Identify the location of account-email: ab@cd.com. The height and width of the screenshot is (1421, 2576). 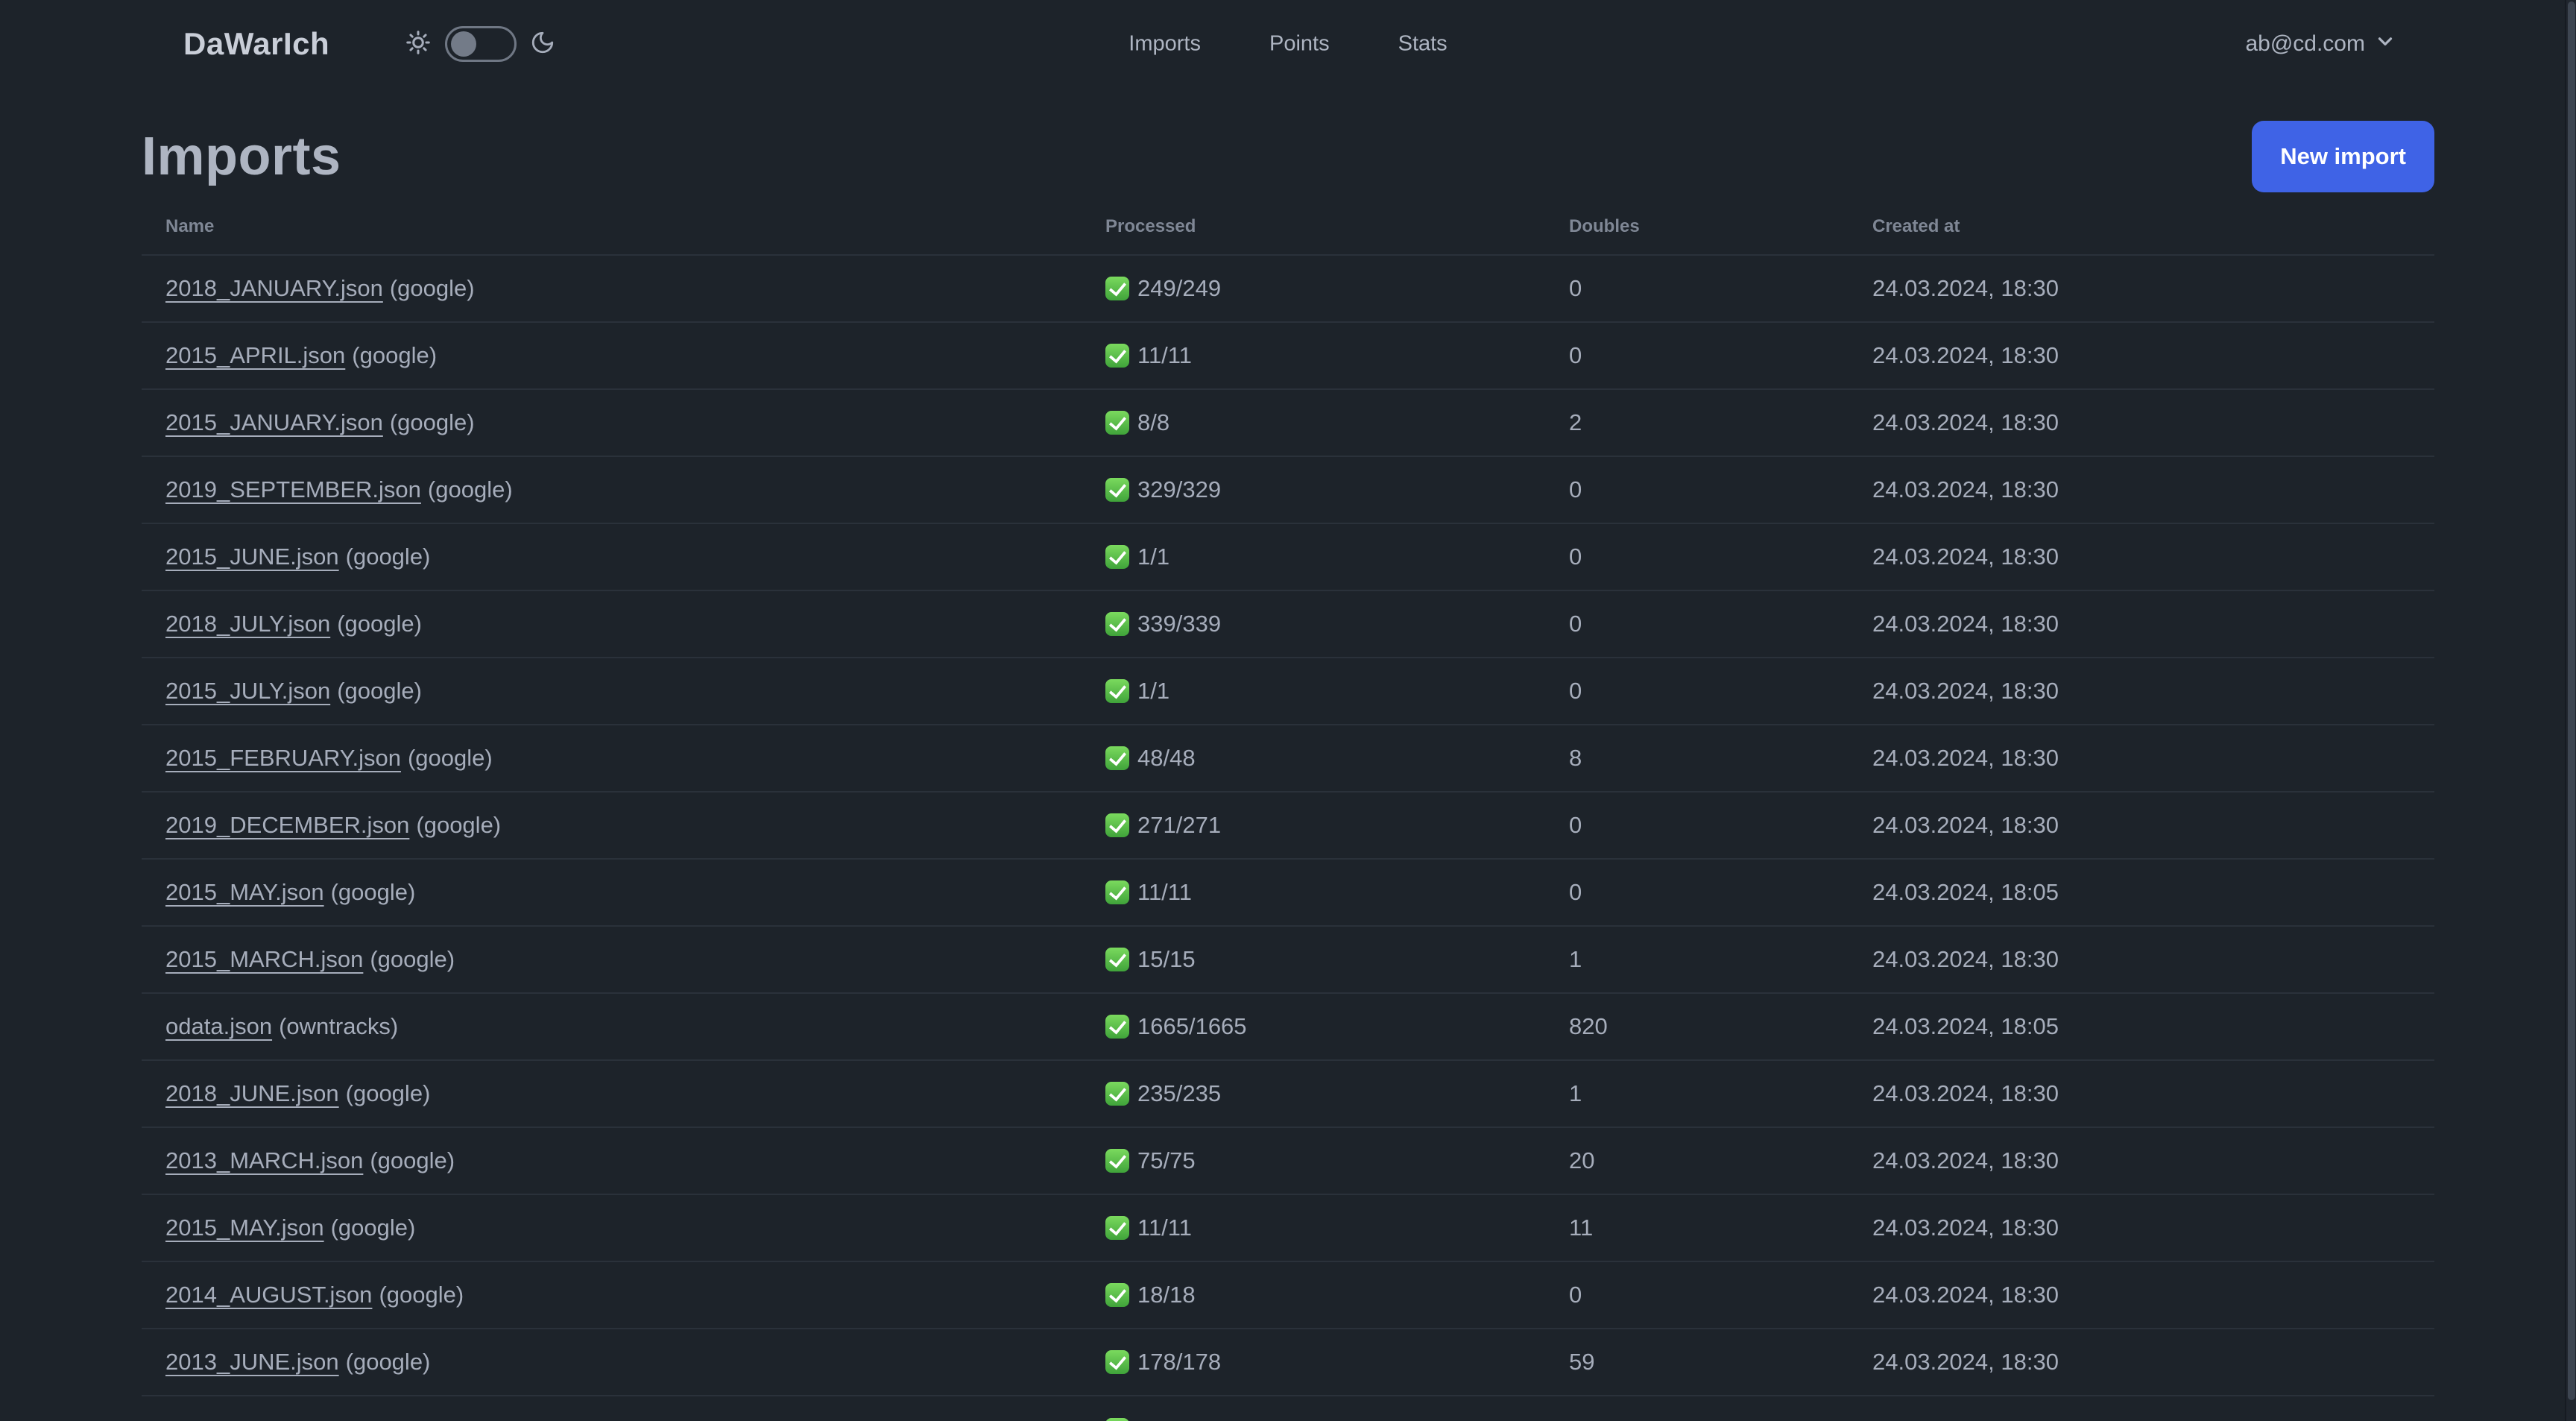
(2305, 43).